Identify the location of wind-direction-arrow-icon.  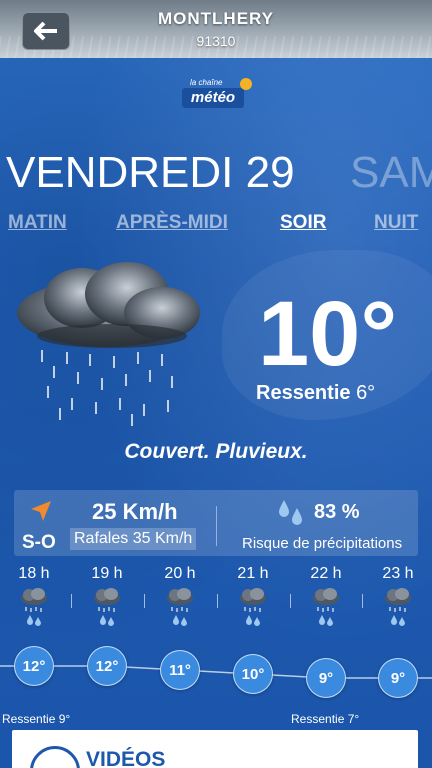
(41, 511).